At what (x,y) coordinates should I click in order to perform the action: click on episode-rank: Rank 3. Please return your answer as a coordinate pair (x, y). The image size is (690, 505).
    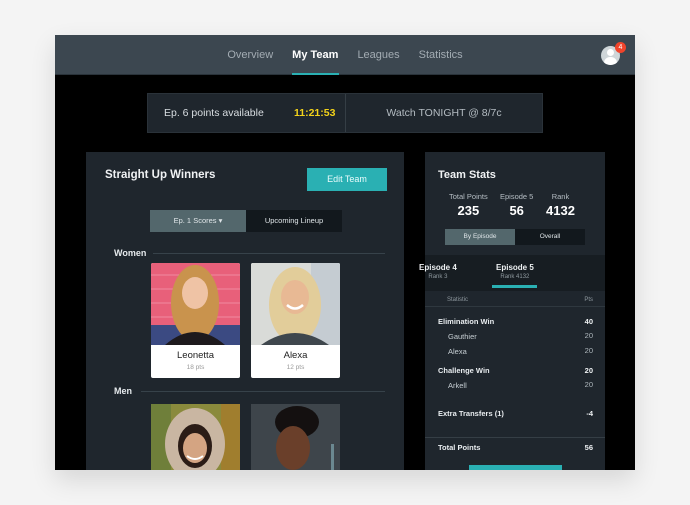
    Looking at the image, I should click on (438, 277).